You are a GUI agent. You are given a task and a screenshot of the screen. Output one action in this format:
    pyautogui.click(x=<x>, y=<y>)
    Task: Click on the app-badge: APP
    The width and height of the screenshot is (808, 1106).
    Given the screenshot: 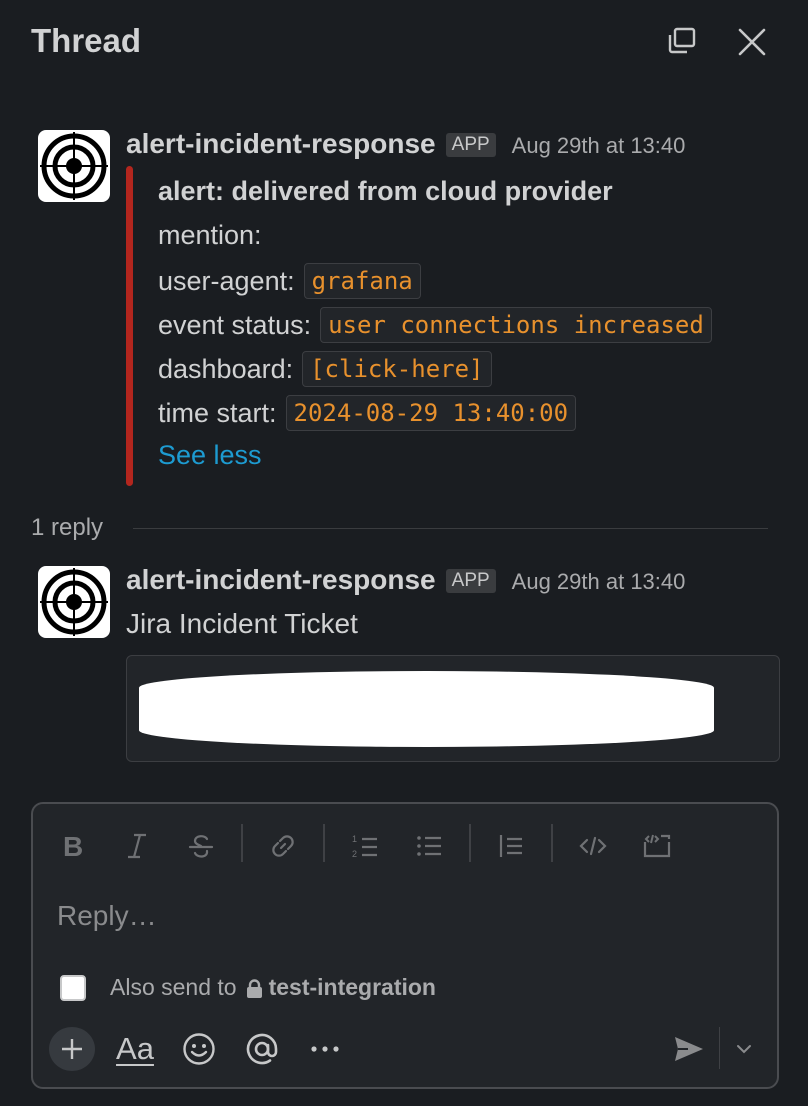 What is the action you would take?
    pyautogui.click(x=470, y=145)
    